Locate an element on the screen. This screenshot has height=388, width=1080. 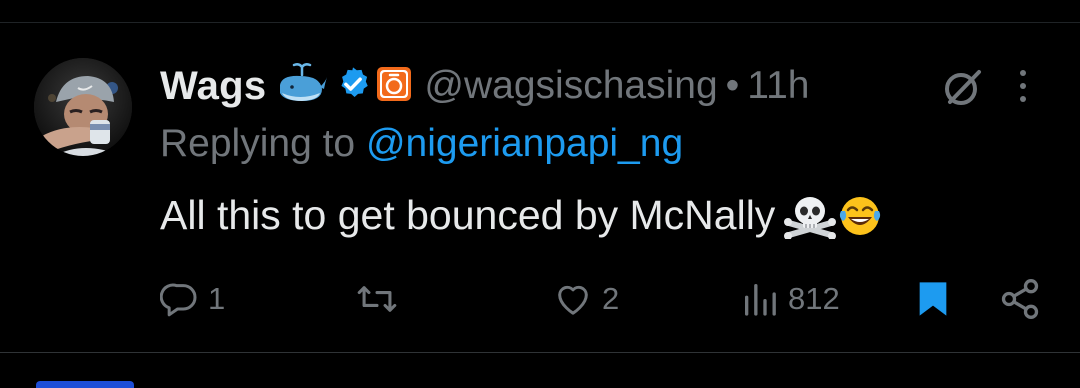
affiliate-badge-icon is located at coordinates (394, 86).